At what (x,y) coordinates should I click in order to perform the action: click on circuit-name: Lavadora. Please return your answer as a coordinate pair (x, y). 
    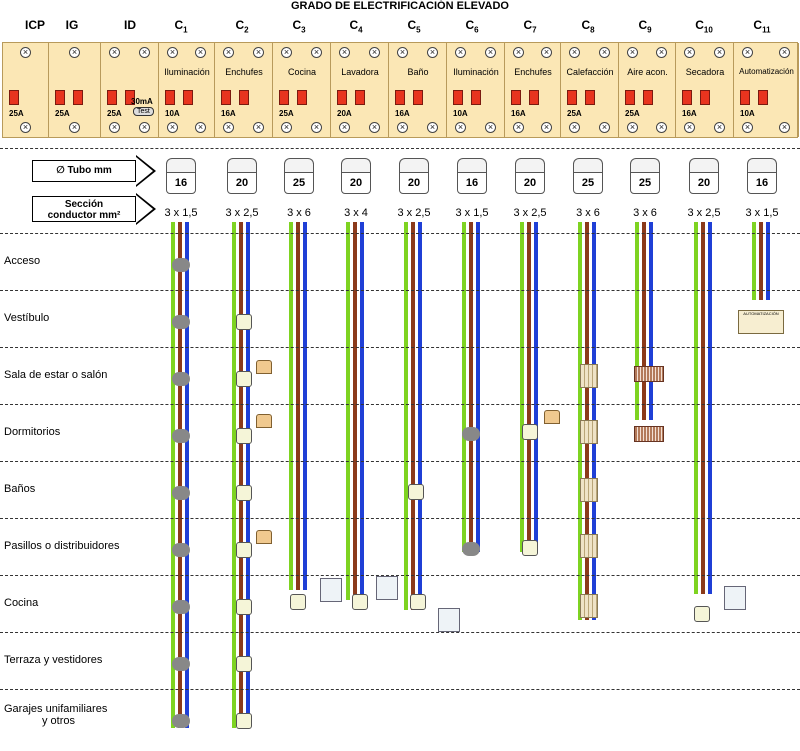
    Looking at the image, I should click on (360, 72).